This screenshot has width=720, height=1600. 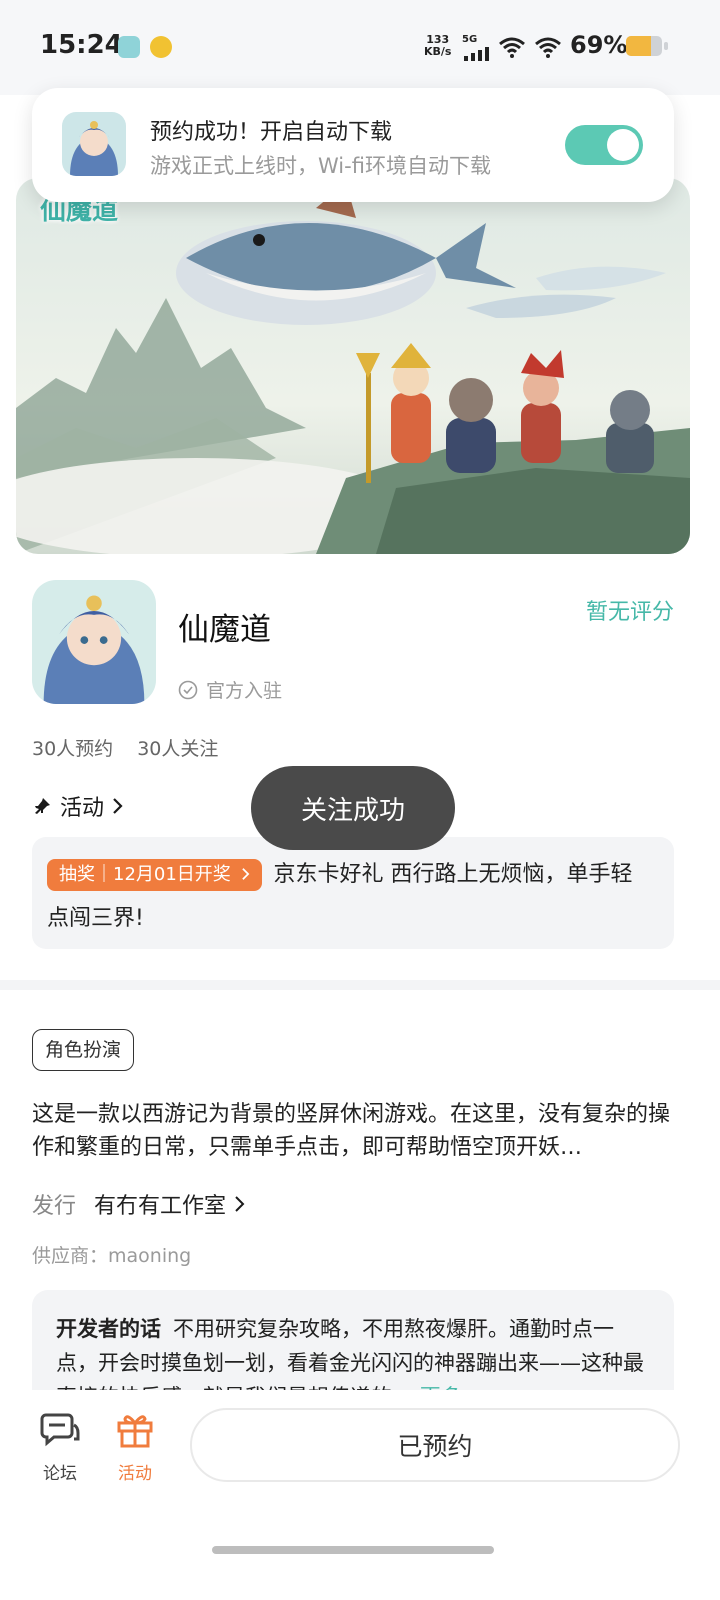 I want to click on tab-activity-label: 活动, so click(x=135, y=1474).